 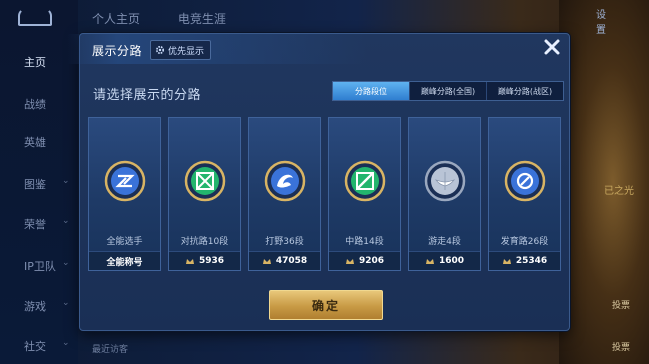 What do you see at coordinates (205, 181) in the screenshot?
I see `clash-lane-badge-icon` at bounding box center [205, 181].